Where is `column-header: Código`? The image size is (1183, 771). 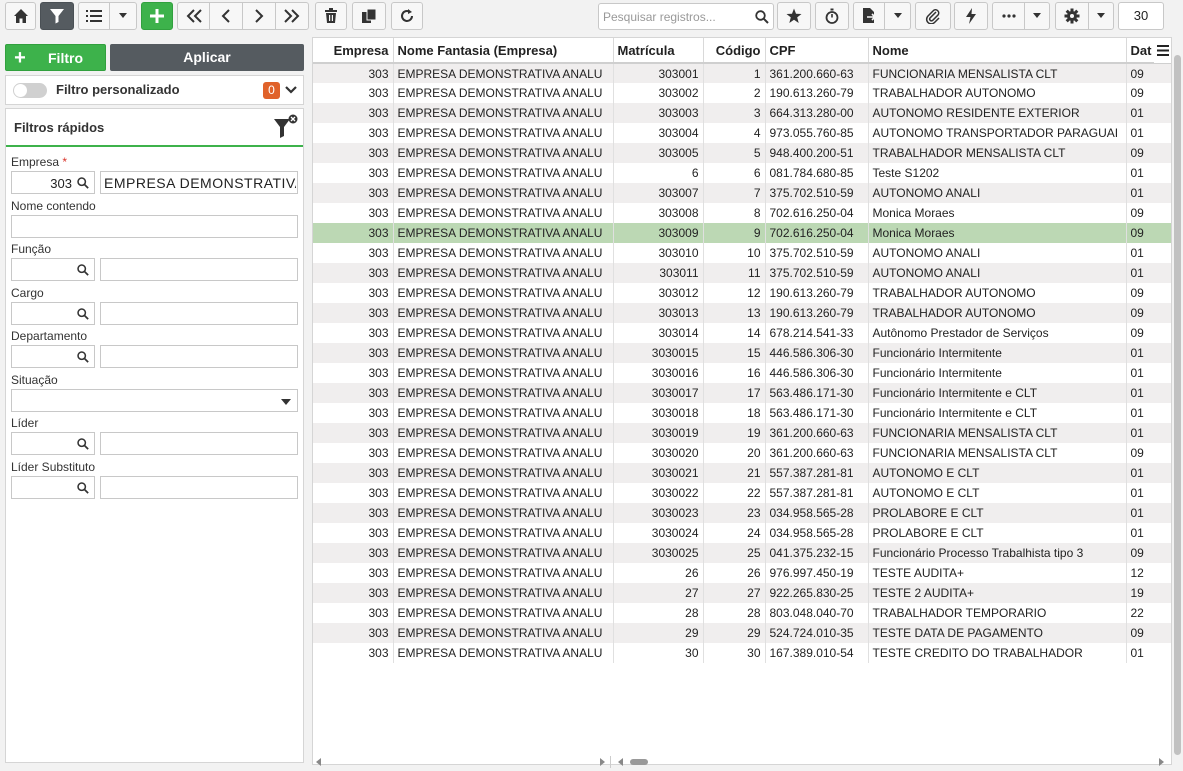 column-header: Código is located at coordinates (734, 51).